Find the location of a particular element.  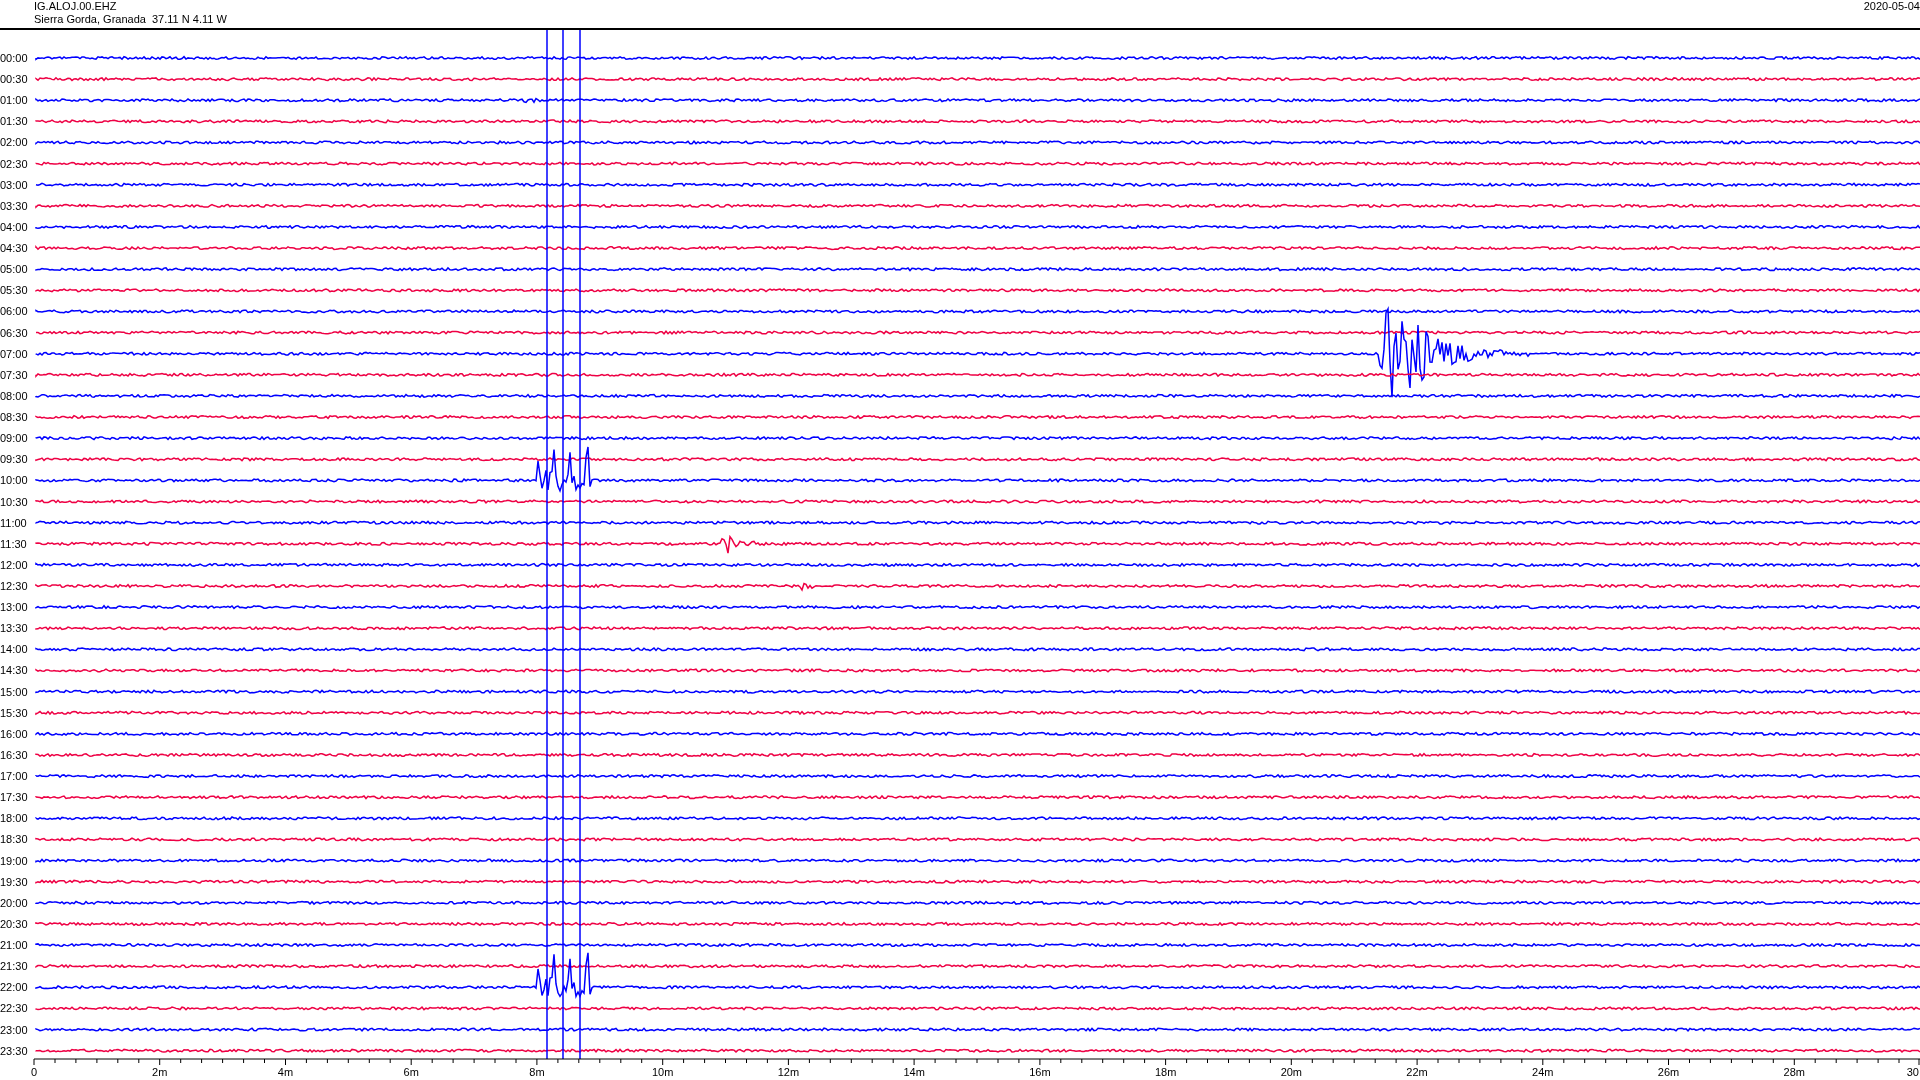

time-label: 05:00 is located at coordinates (14, 269).